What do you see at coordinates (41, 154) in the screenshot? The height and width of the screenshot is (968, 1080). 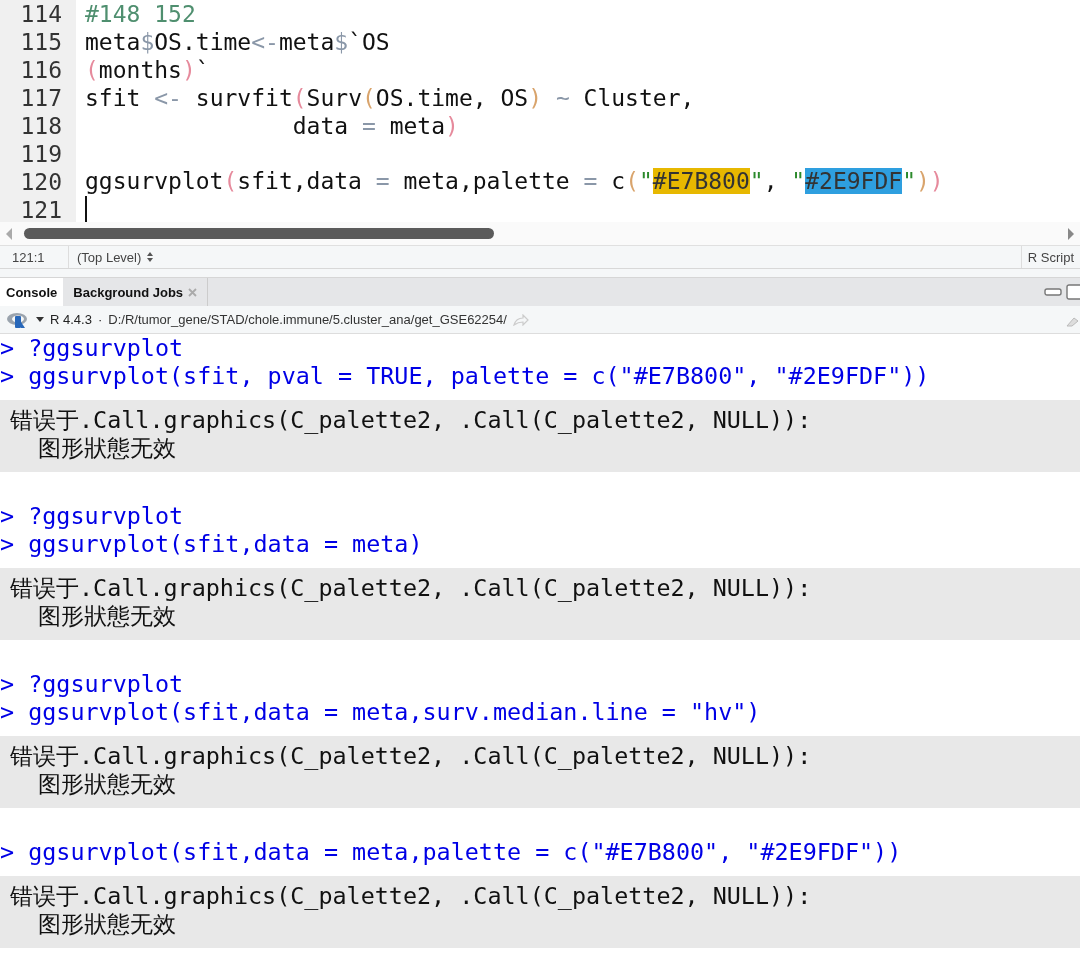 I see `line-number: 119` at bounding box center [41, 154].